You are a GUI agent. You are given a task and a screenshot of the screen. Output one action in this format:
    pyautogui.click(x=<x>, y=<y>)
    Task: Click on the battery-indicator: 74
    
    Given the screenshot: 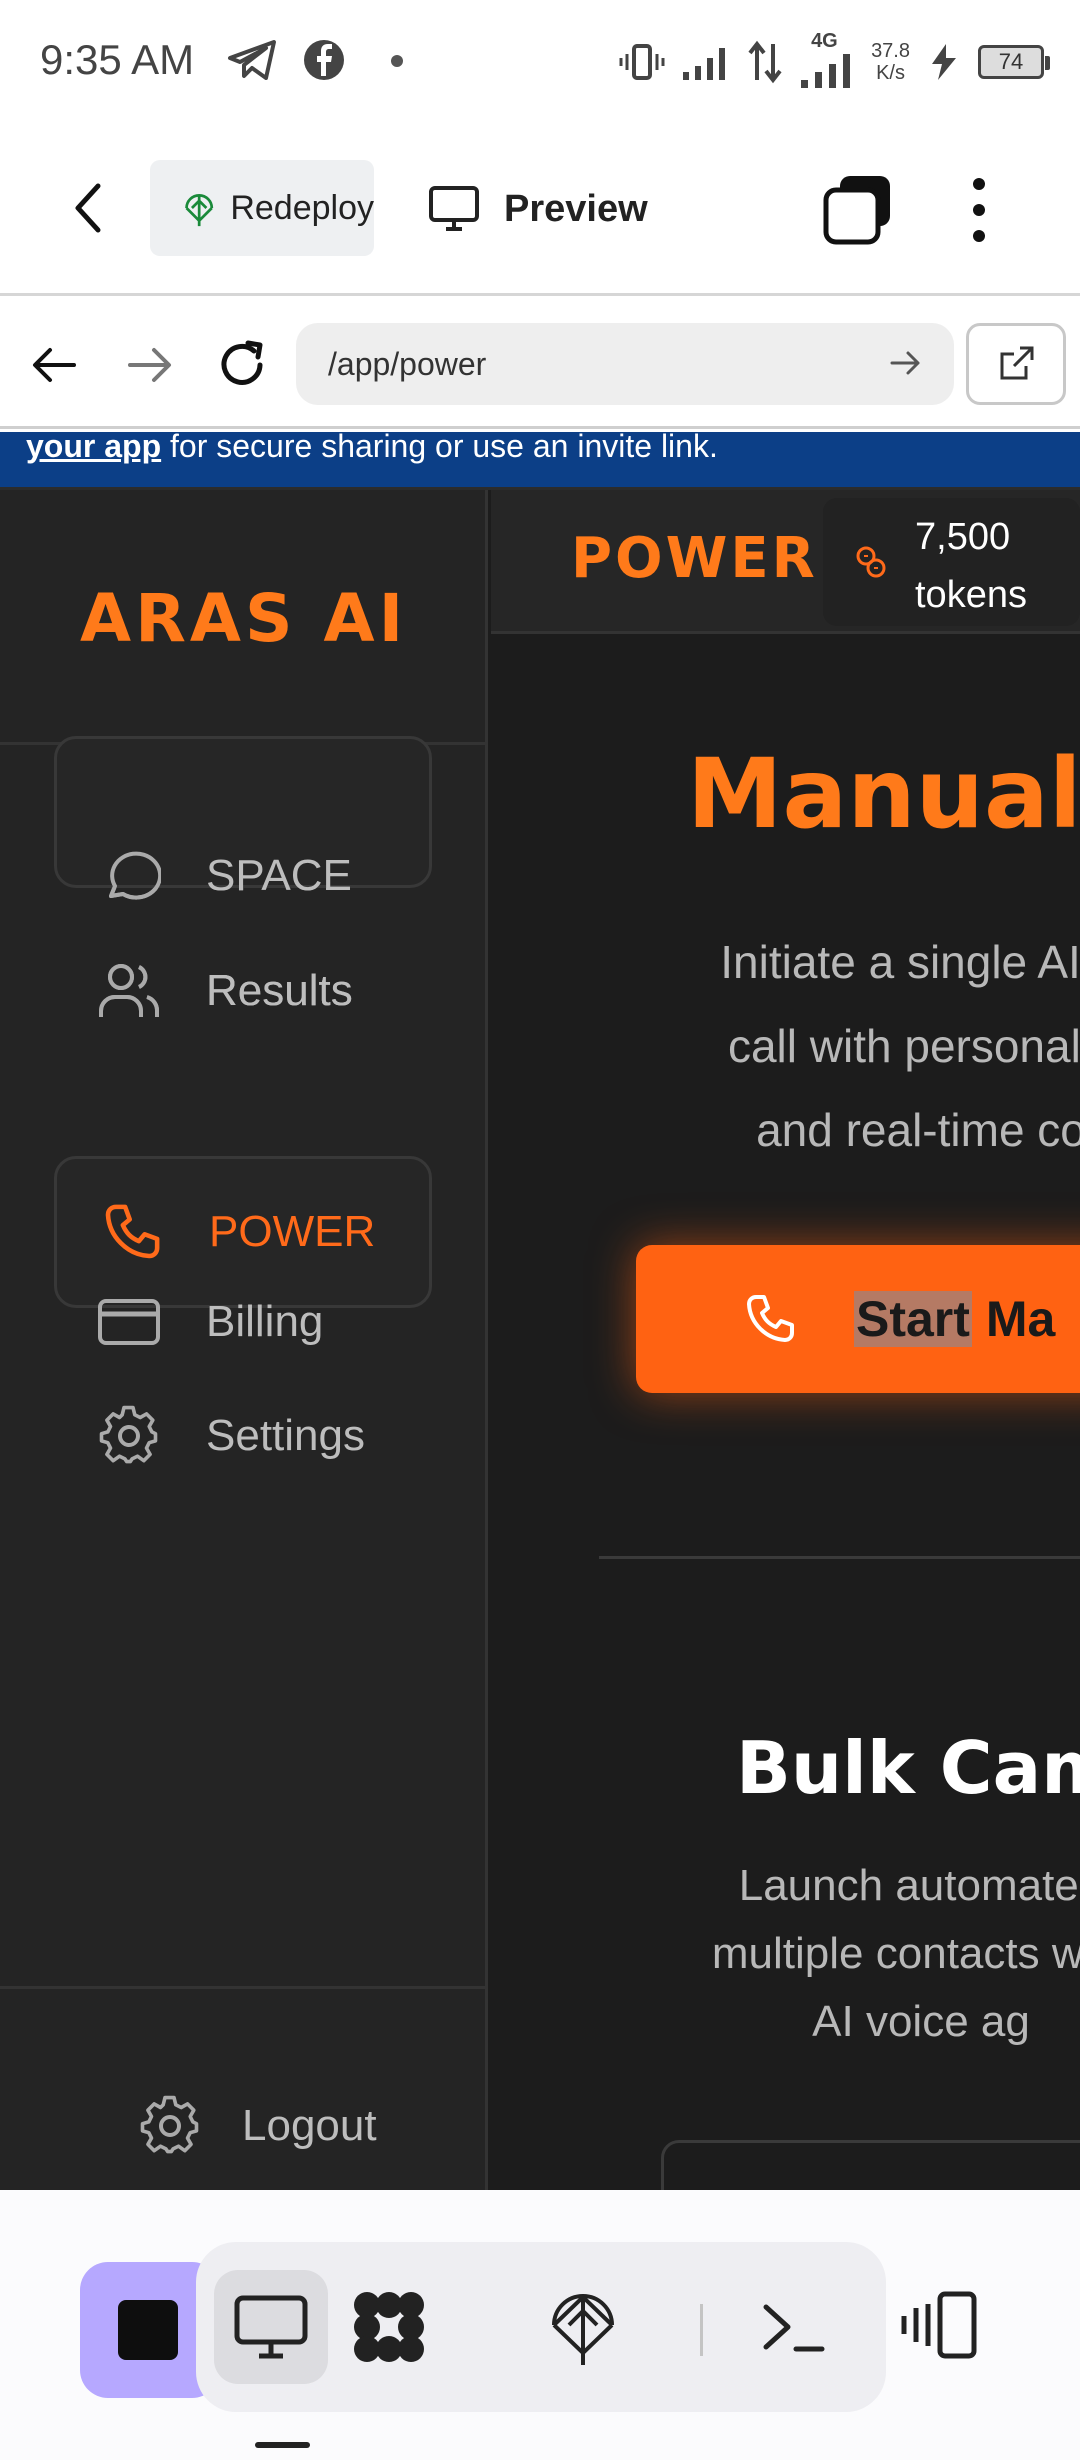 What is the action you would take?
    pyautogui.click(x=1014, y=62)
    